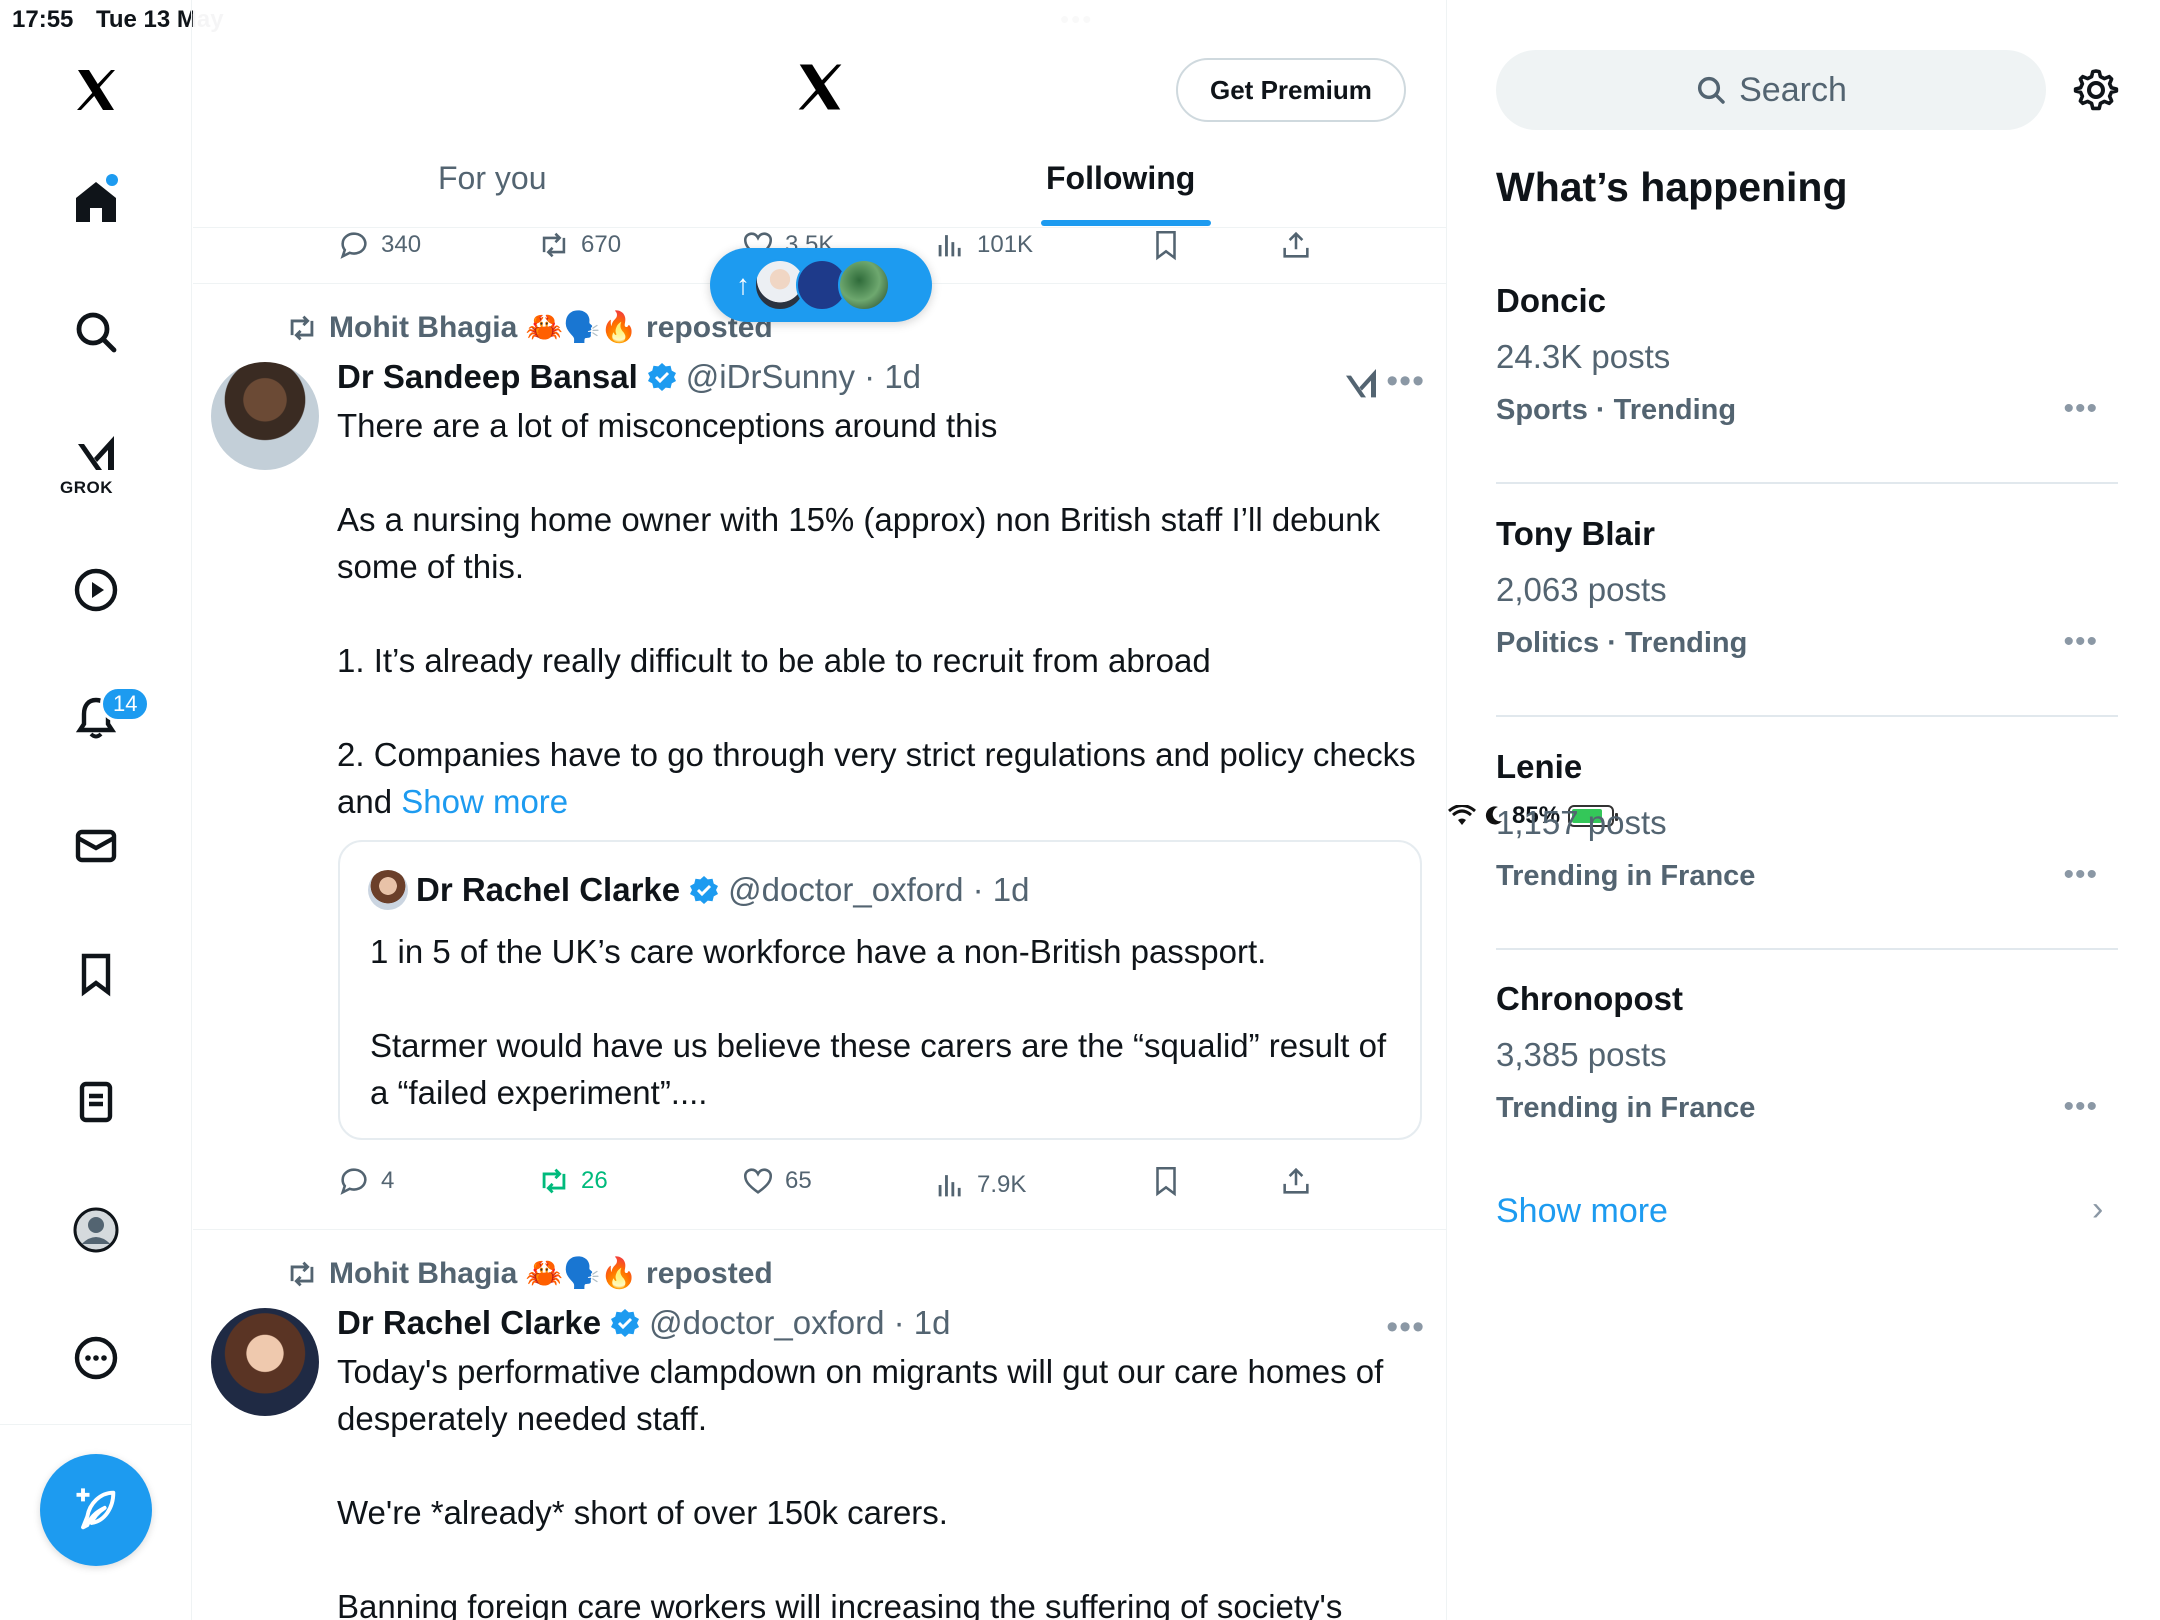 This screenshot has height=1620, width=2160. What do you see at coordinates (1005, 244) in the screenshot?
I see `views-count: 101K` at bounding box center [1005, 244].